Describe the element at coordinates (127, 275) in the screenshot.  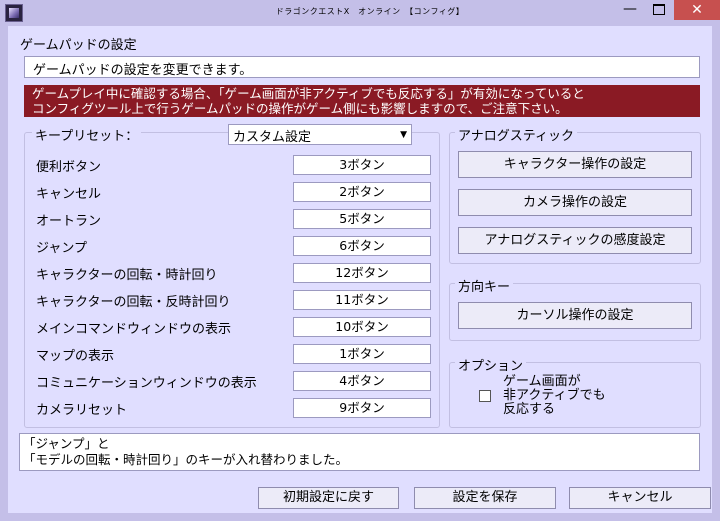
I see `key-label: キャラクターの回転・時計回り` at that location.